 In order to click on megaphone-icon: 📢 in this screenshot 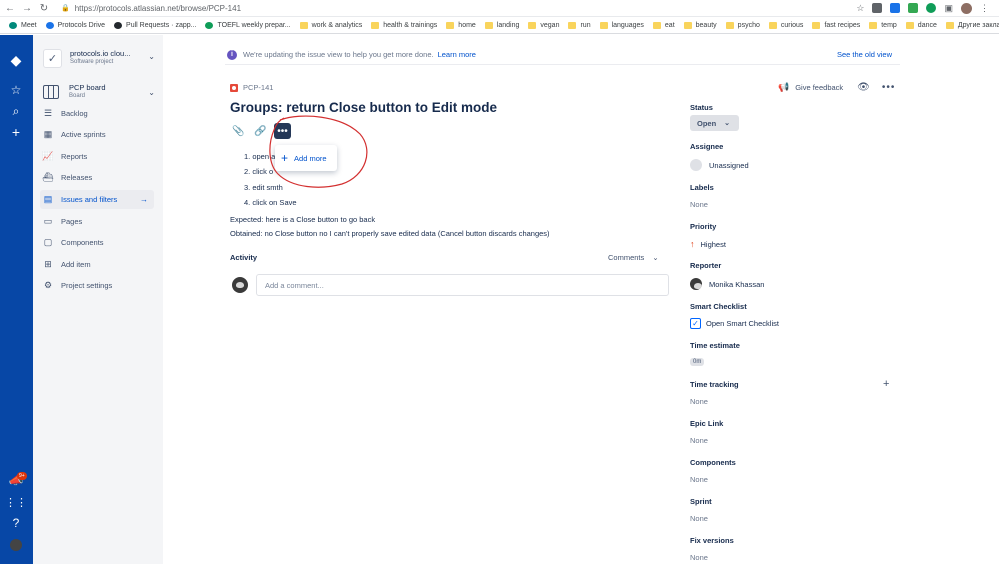, I will do `click(783, 87)`.